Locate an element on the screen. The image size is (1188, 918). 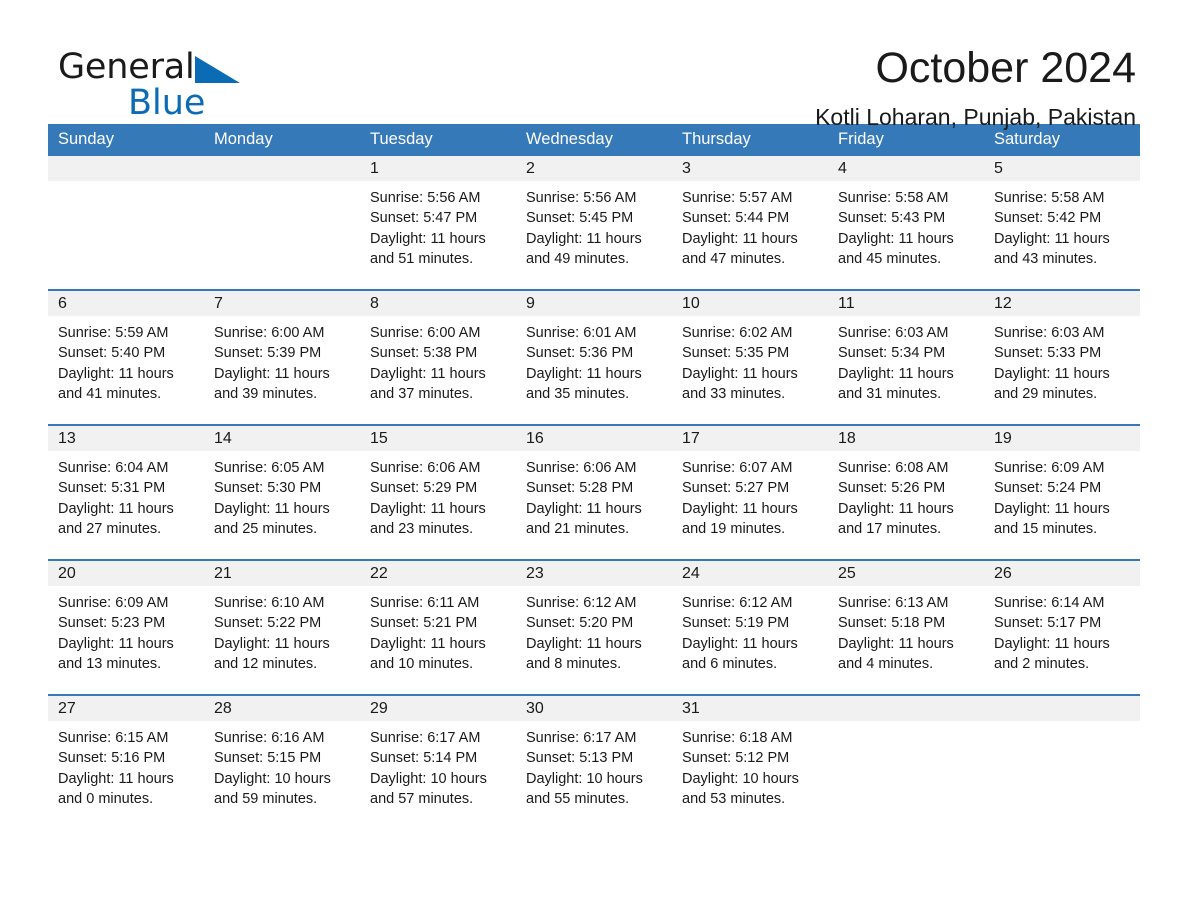
daylight-text: Daylight: 11 hours and 4 minutes. is located at coordinates (896, 653).